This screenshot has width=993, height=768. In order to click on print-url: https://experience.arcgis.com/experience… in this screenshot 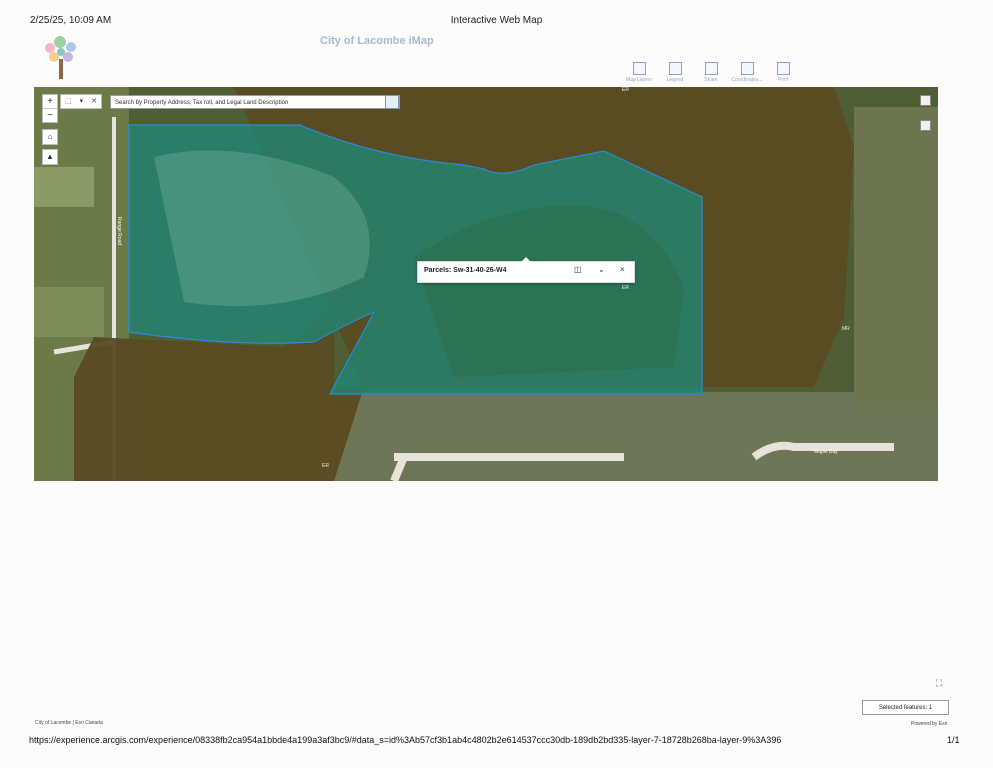, I will do `click(405, 740)`.